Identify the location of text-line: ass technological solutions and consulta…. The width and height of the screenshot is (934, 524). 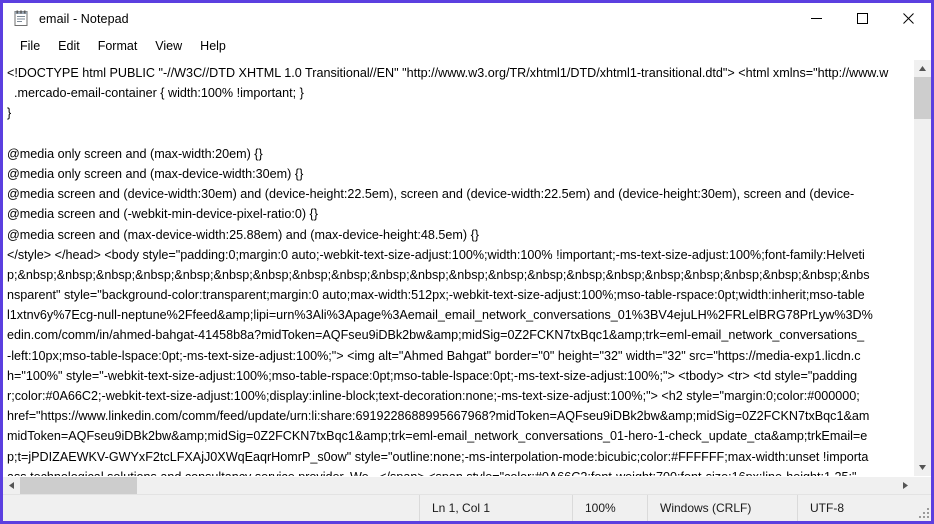
(460, 471).